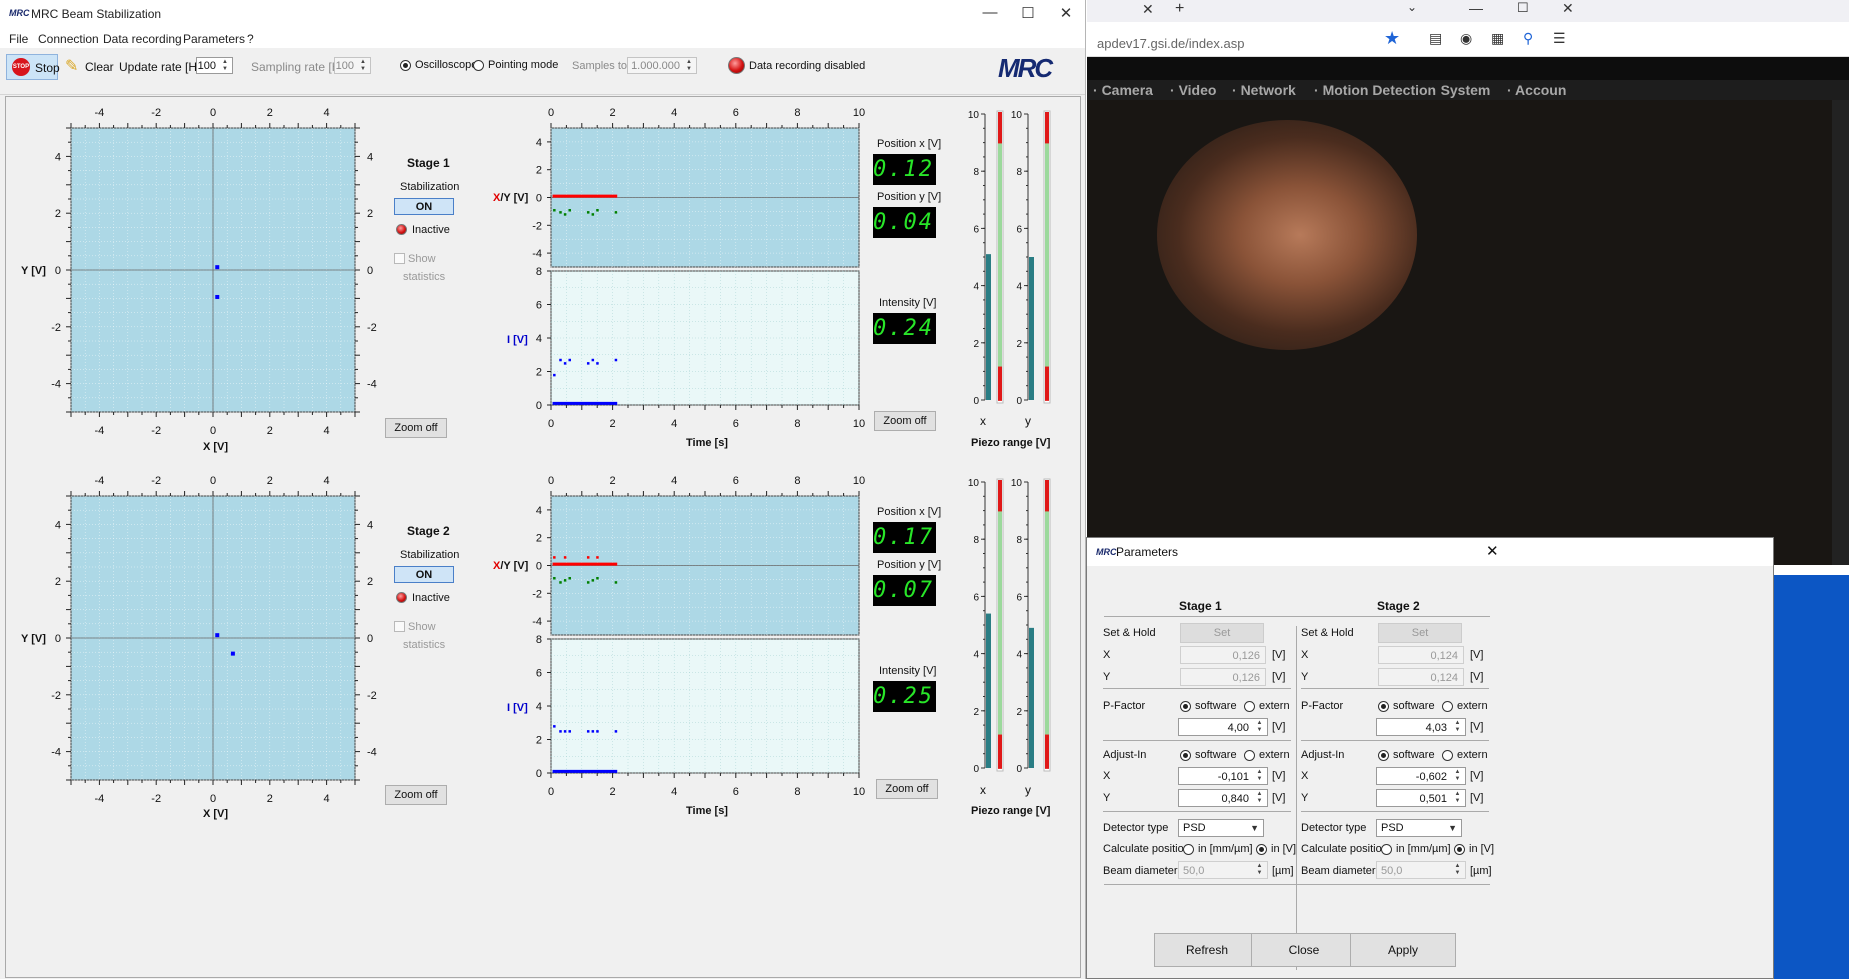  I want to click on menu-file: File, so click(18, 39).